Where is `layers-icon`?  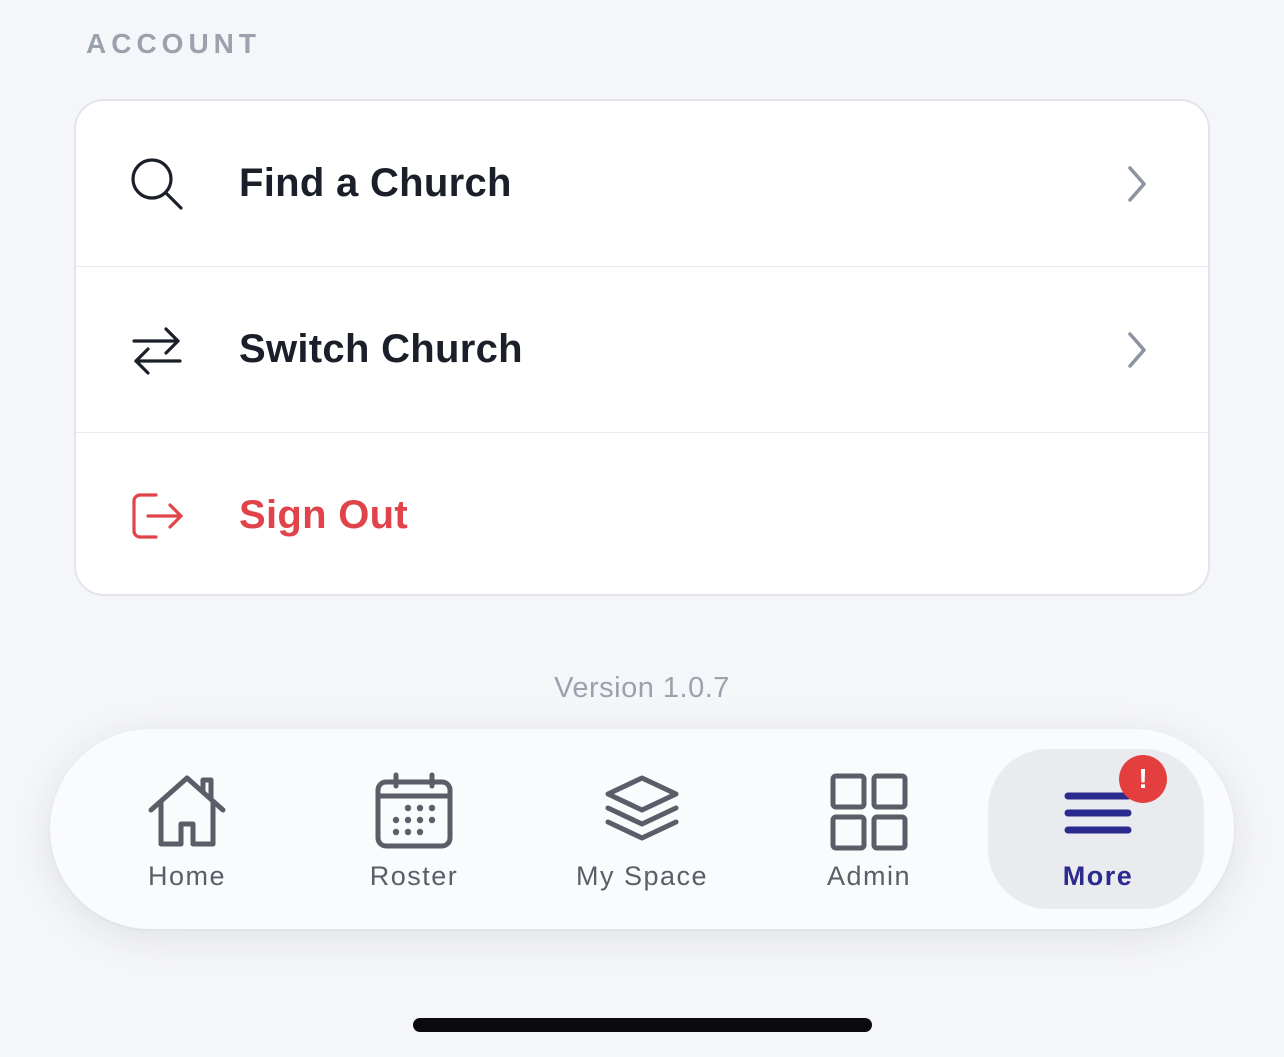 layers-icon is located at coordinates (642, 812).